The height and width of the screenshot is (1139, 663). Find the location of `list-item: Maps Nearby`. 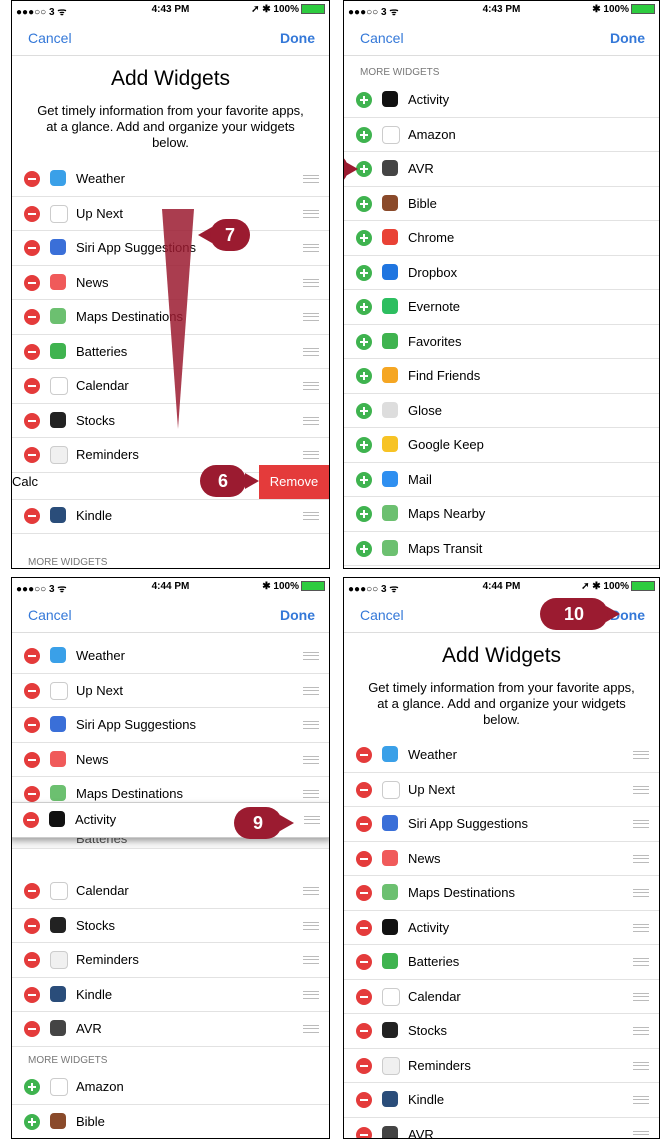

list-item: Maps Nearby is located at coordinates (501, 514).